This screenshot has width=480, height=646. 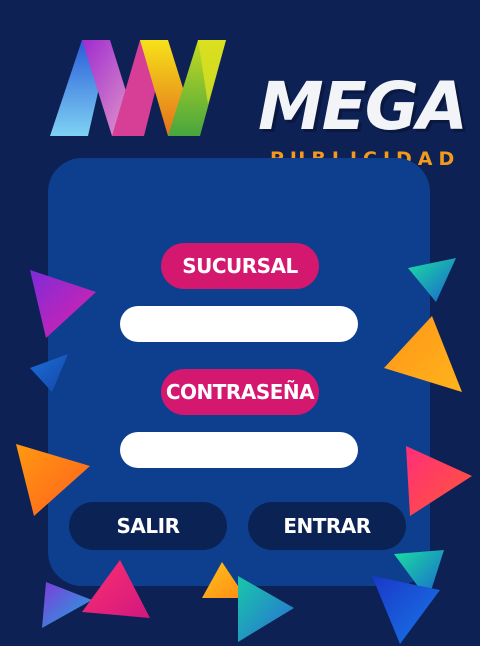 What do you see at coordinates (138, 88) in the screenshot?
I see `mega-m-logo-icon` at bounding box center [138, 88].